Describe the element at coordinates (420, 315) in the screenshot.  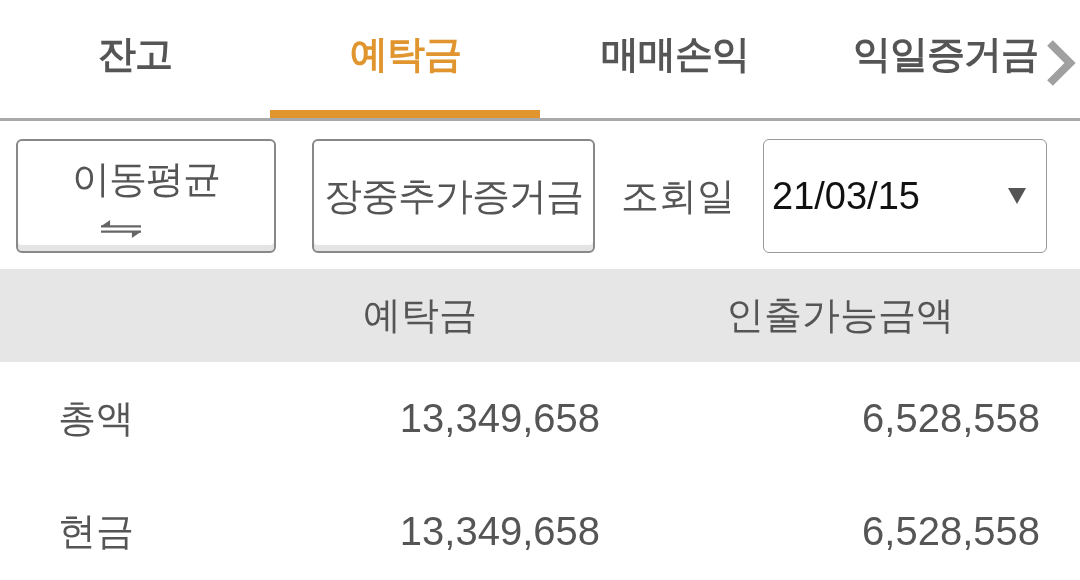
I see `column-header: 예탁금` at that location.